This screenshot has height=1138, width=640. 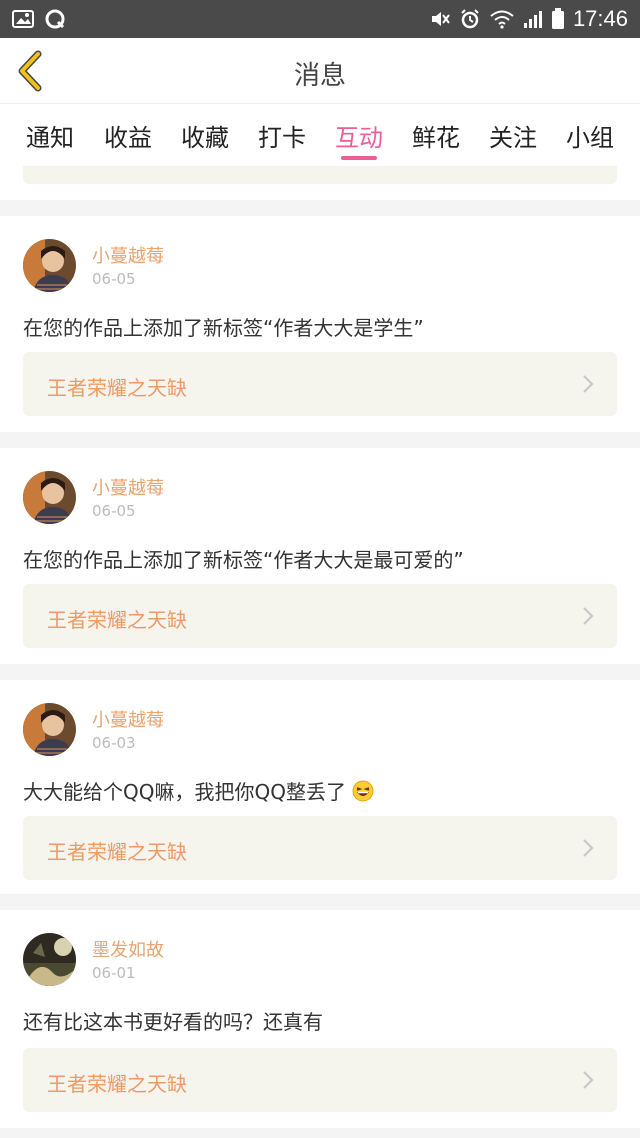 What do you see at coordinates (359, 135) in the screenshot?
I see `tab-interaction: 互动` at bounding box center [359, 135].